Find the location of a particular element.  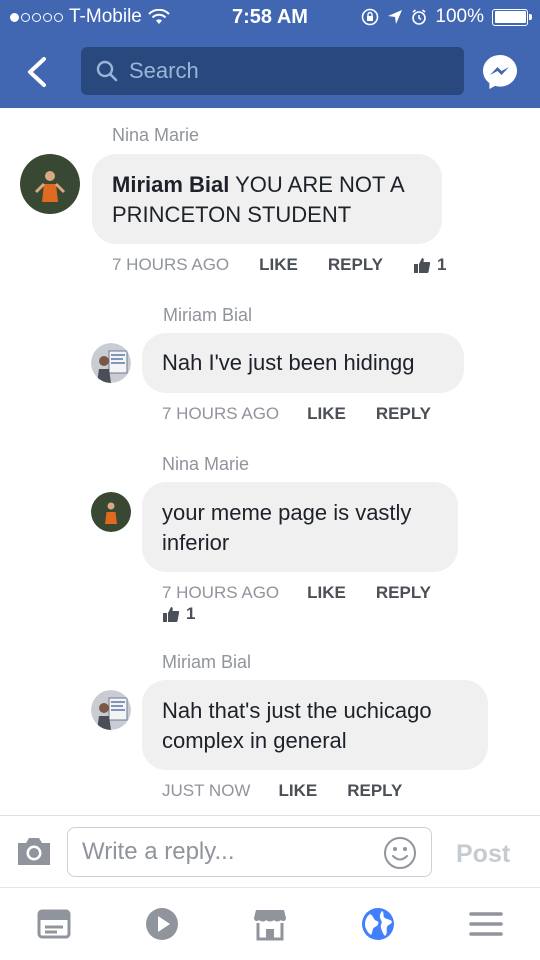

top-bar: T-Mobile 7:58 AM 100% Search is located at coordinates (270, 54).